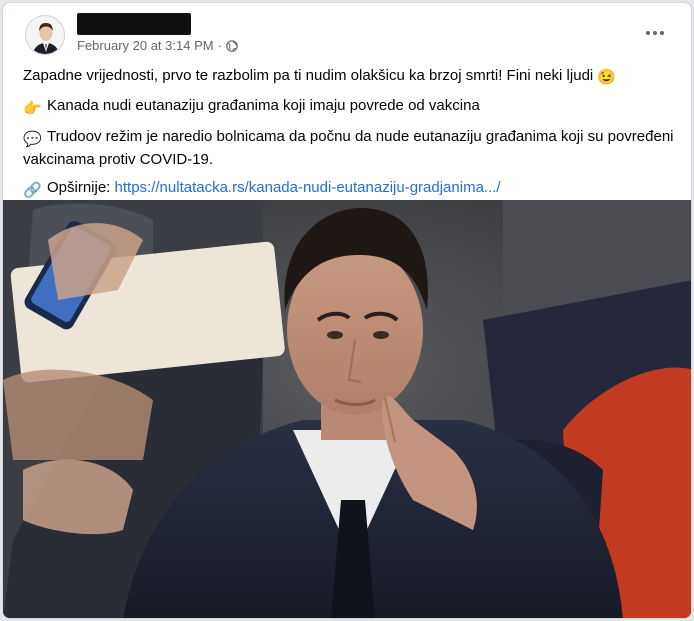  What do you see at coordinates (347, 33) in the screenshot?
I see `post-header: February 20 at 3:14 PM ·` at bounding box center [347, 33].